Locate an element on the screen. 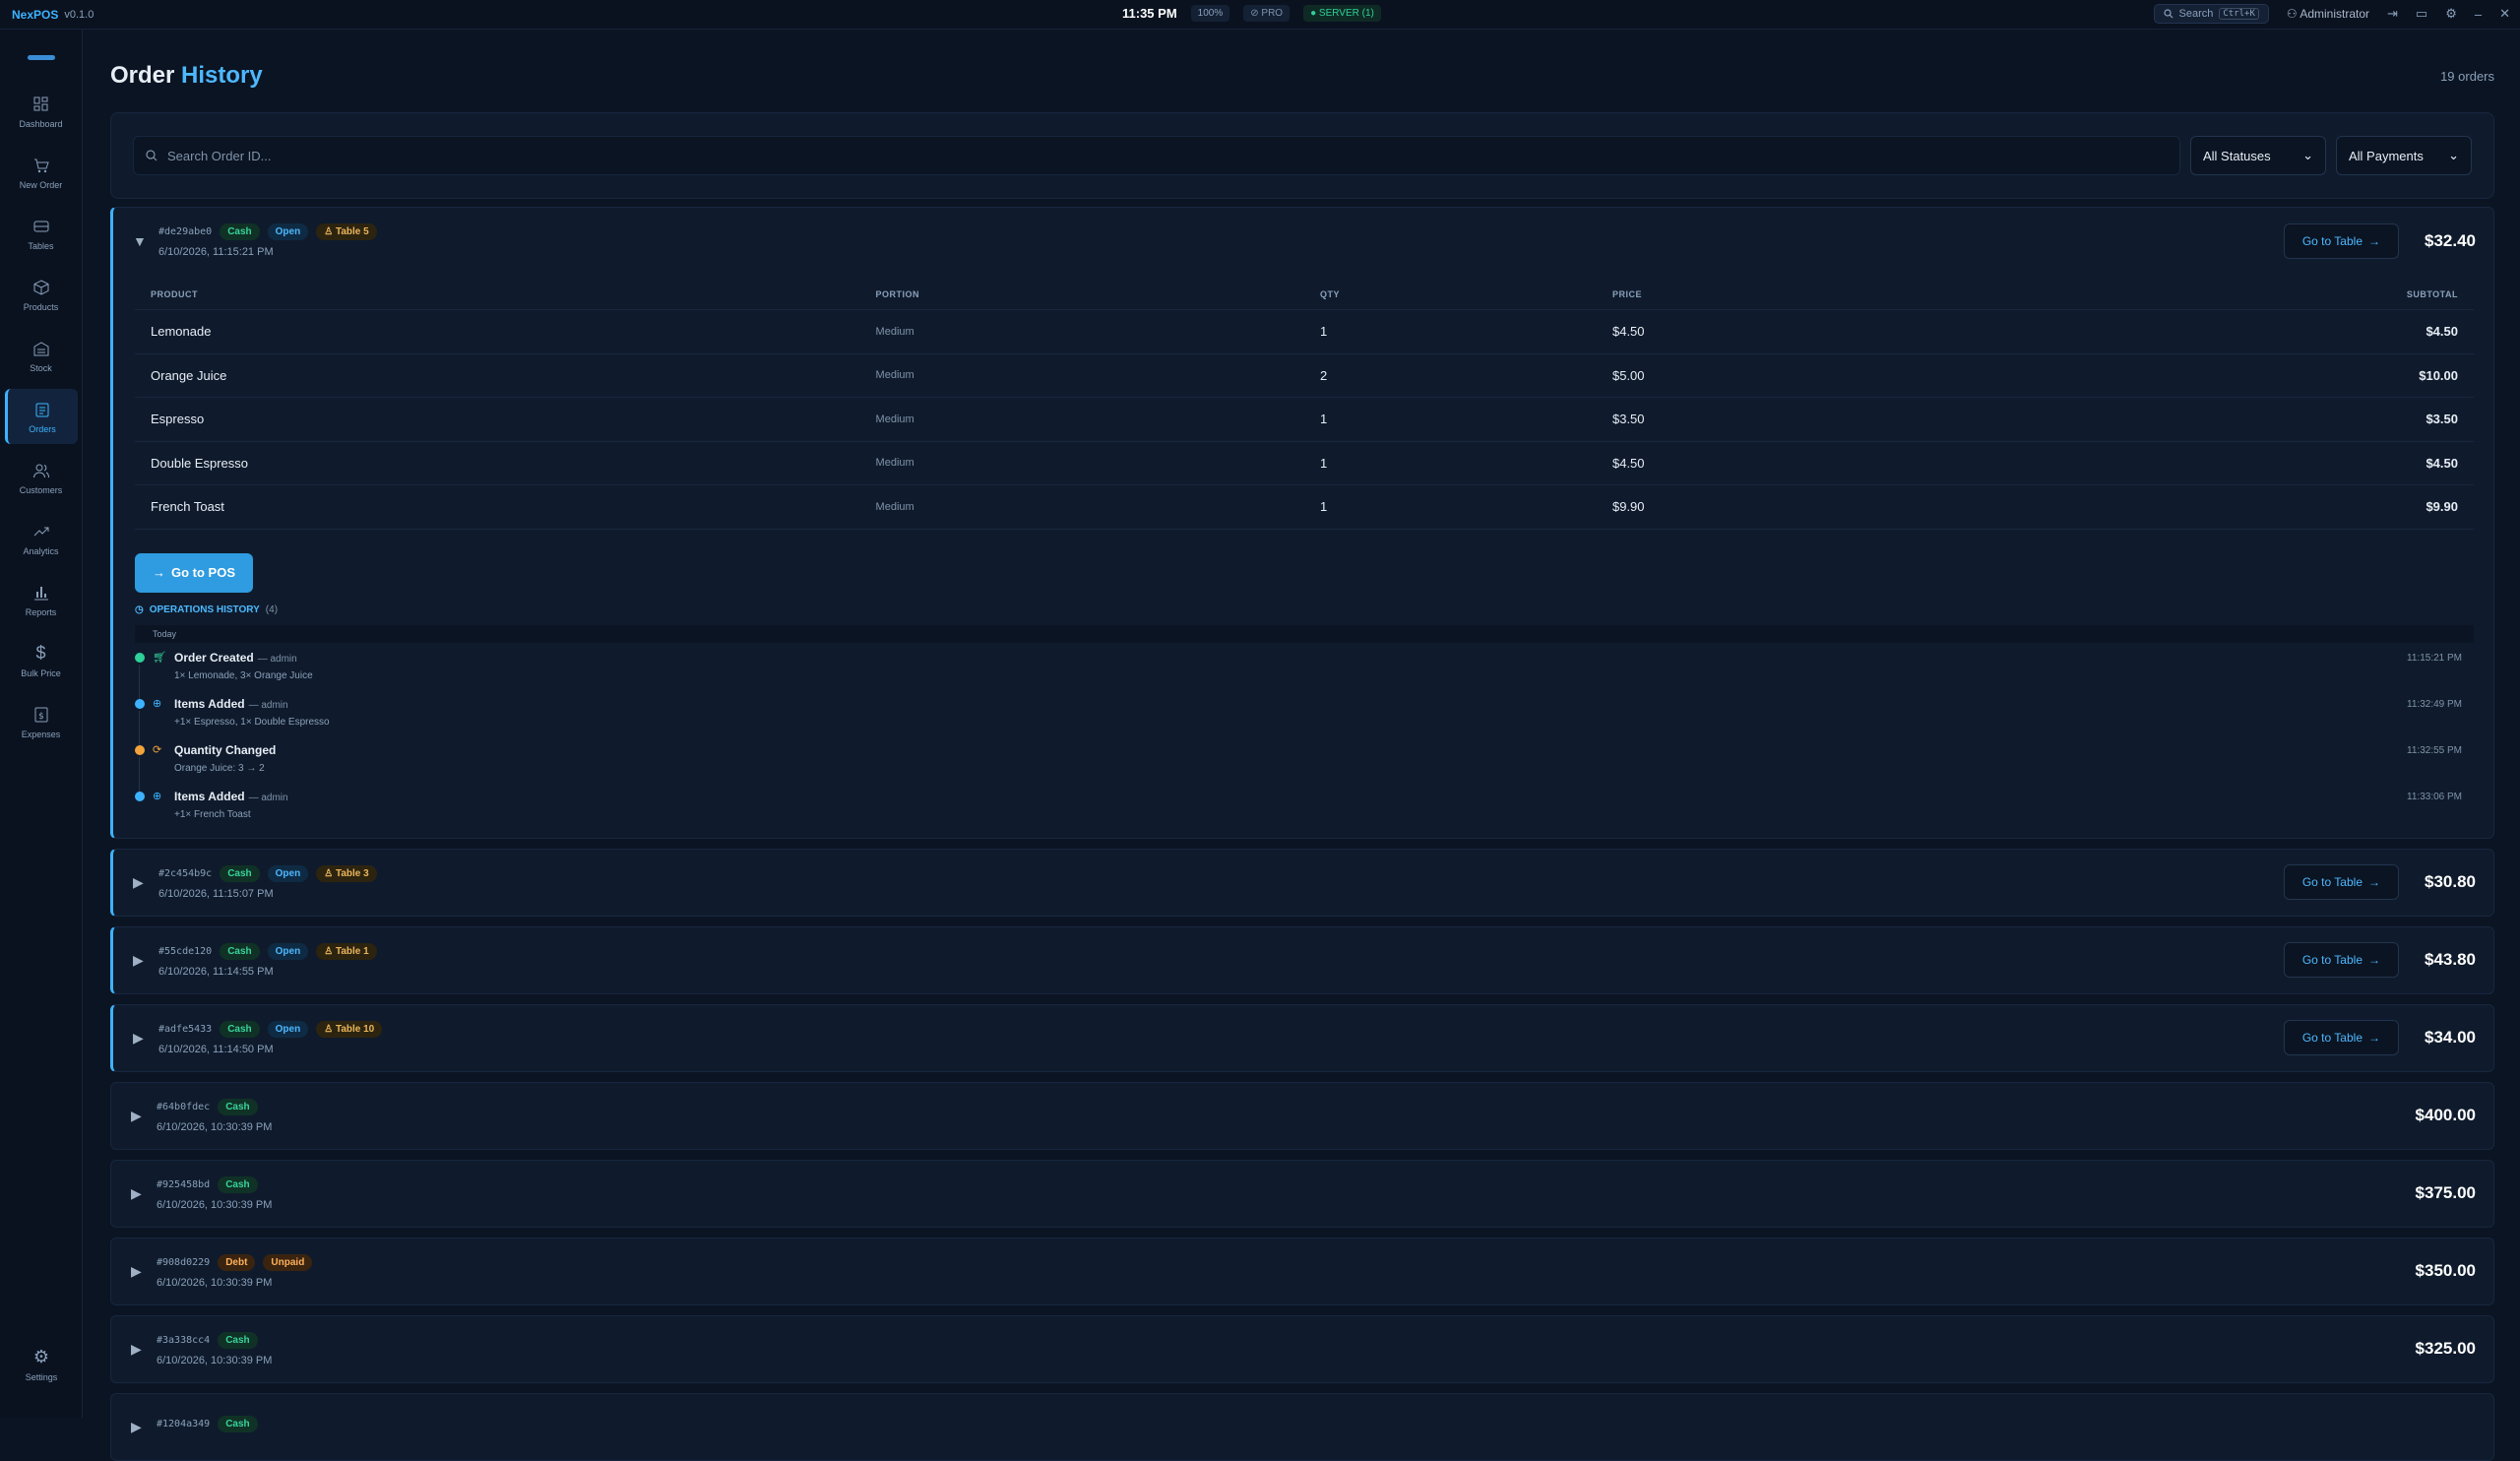  nav-settings: ⚙ Settings is located at coordinates (41, 1364).